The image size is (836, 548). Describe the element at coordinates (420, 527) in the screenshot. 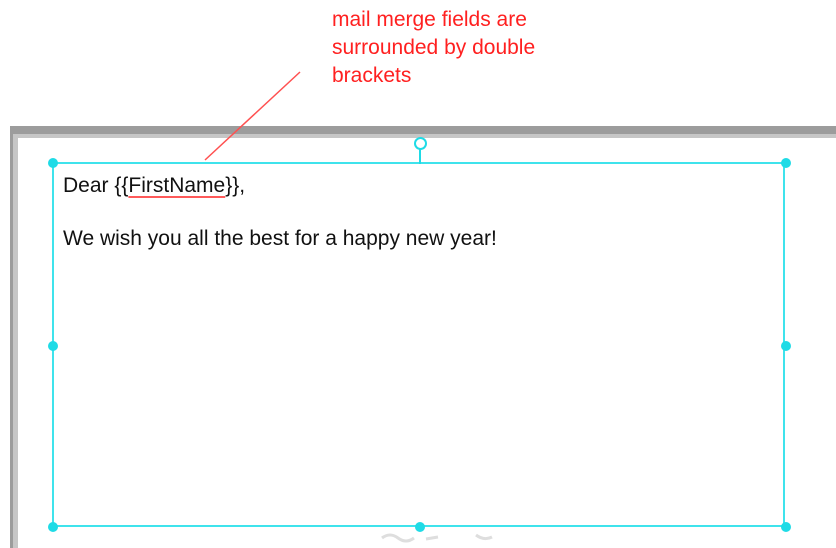

I see `resize-handle-bottom-center` at that location.